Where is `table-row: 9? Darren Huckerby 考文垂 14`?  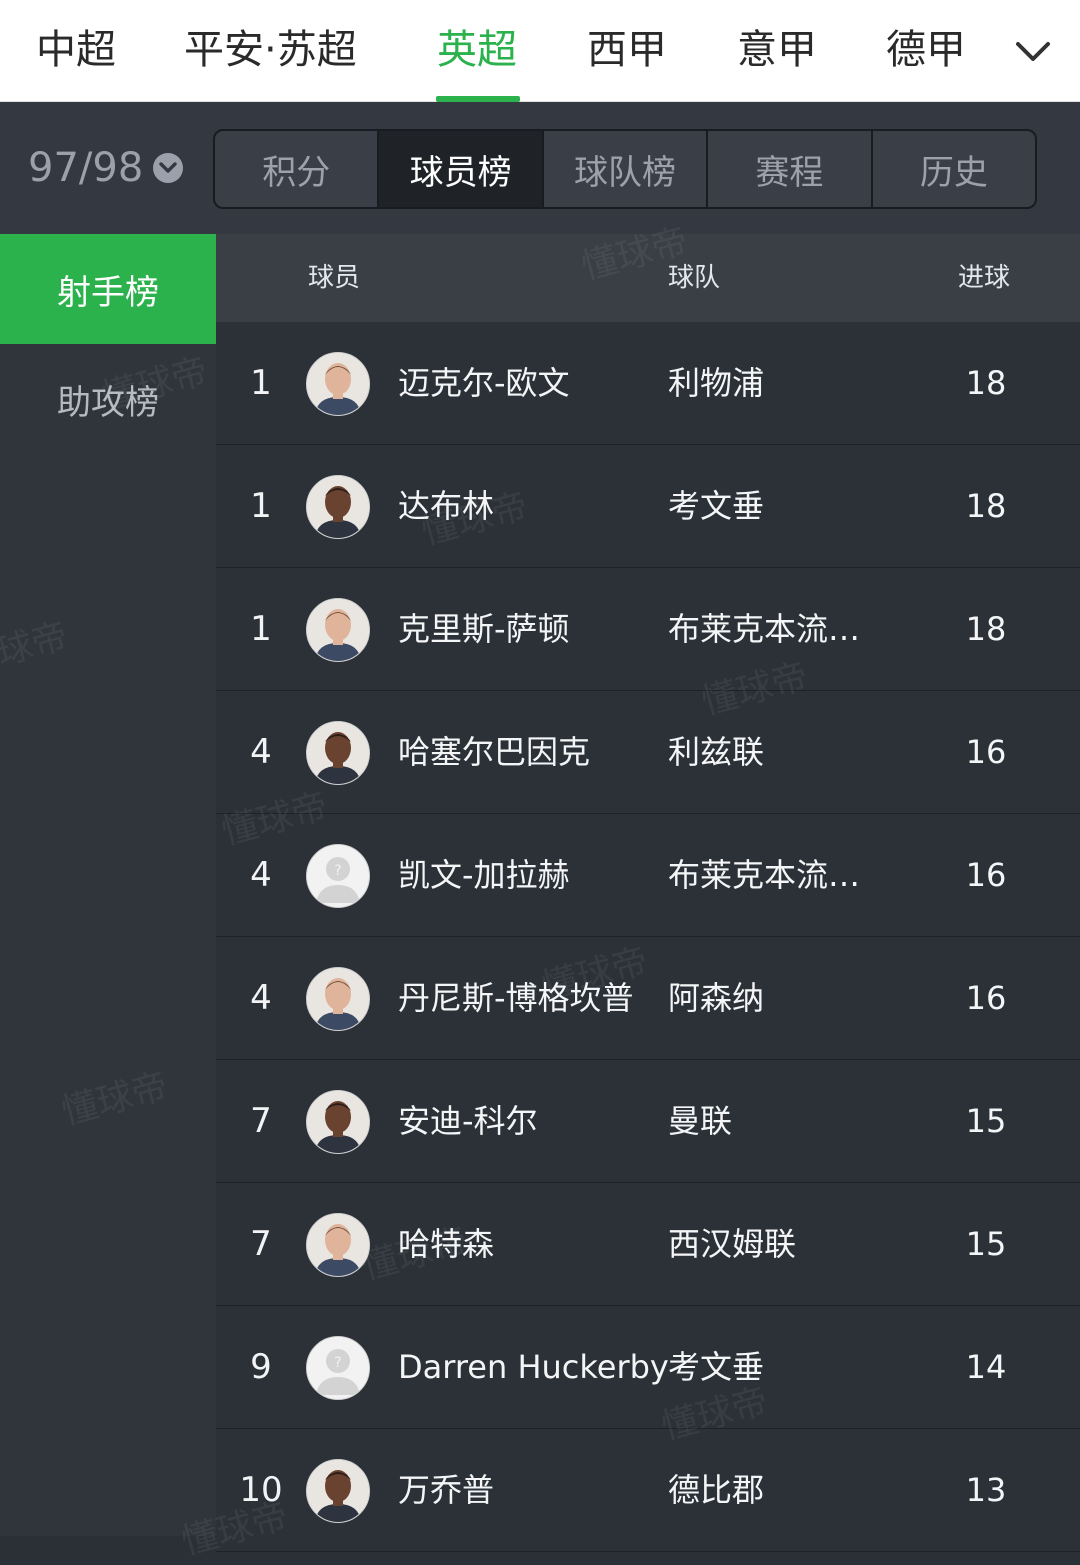 table-row: 9? Darren Huckerby 考文垂 14 is located at coordinates (648, 1367).